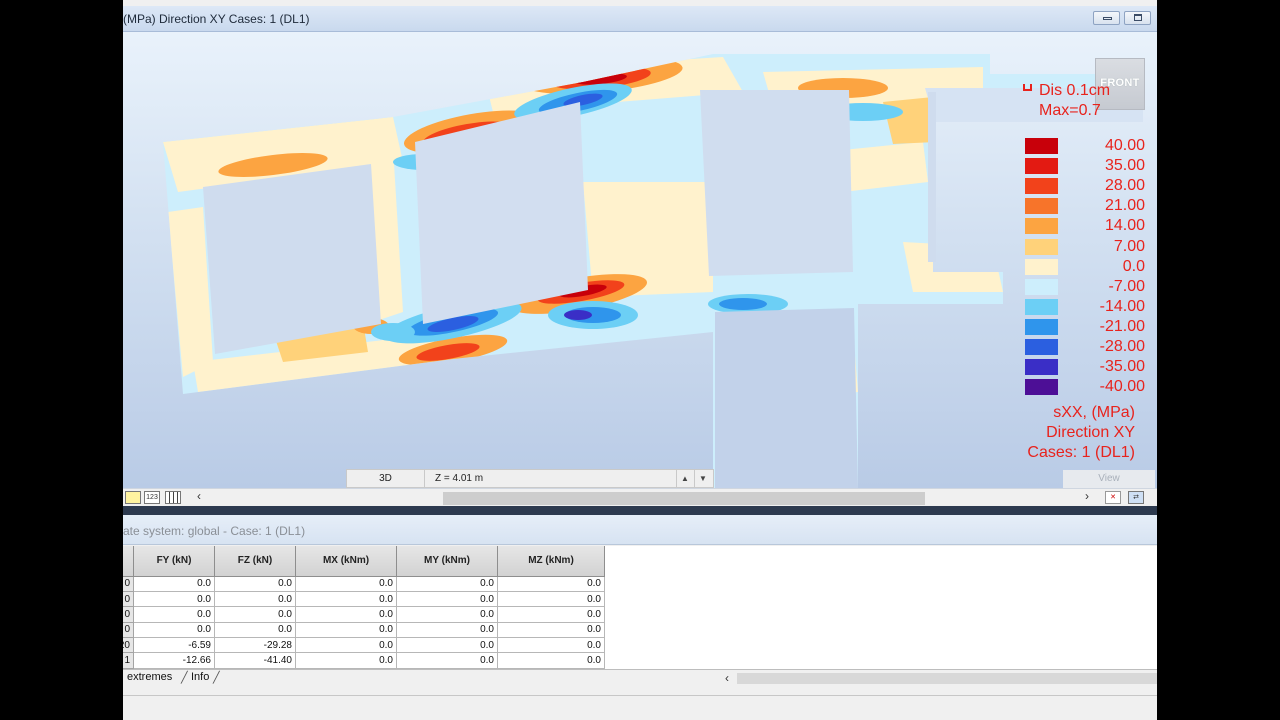 The height and width of the screenshot is (720, 1280). Describe the element at coordinates (200, 677) in the screenshot. I see `tab-info: Info` at that location.